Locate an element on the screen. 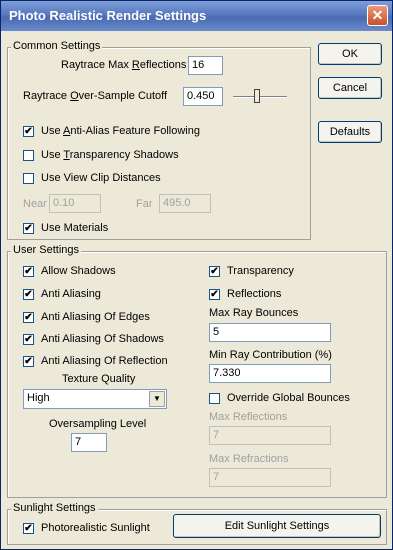 This screenshot has width=393, height=550. transparency-shadows-label: Use Transparency Shadows is located at coordinates (110, 155).